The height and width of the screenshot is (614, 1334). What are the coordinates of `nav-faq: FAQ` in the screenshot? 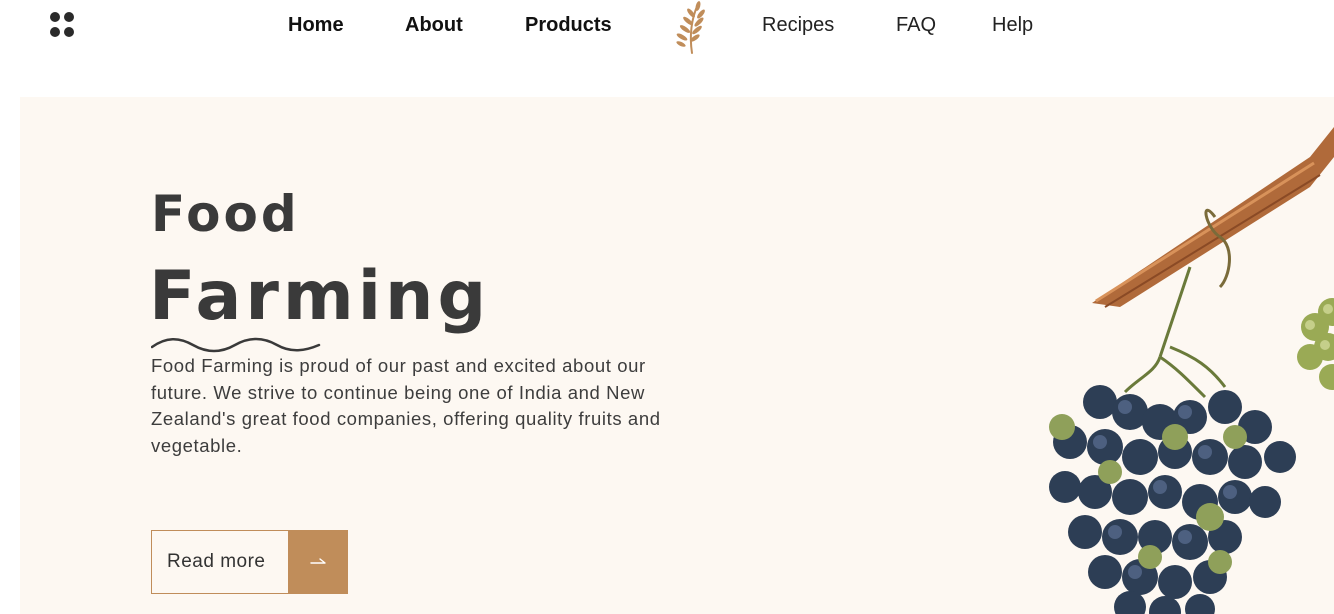 It's located at (916, 25).